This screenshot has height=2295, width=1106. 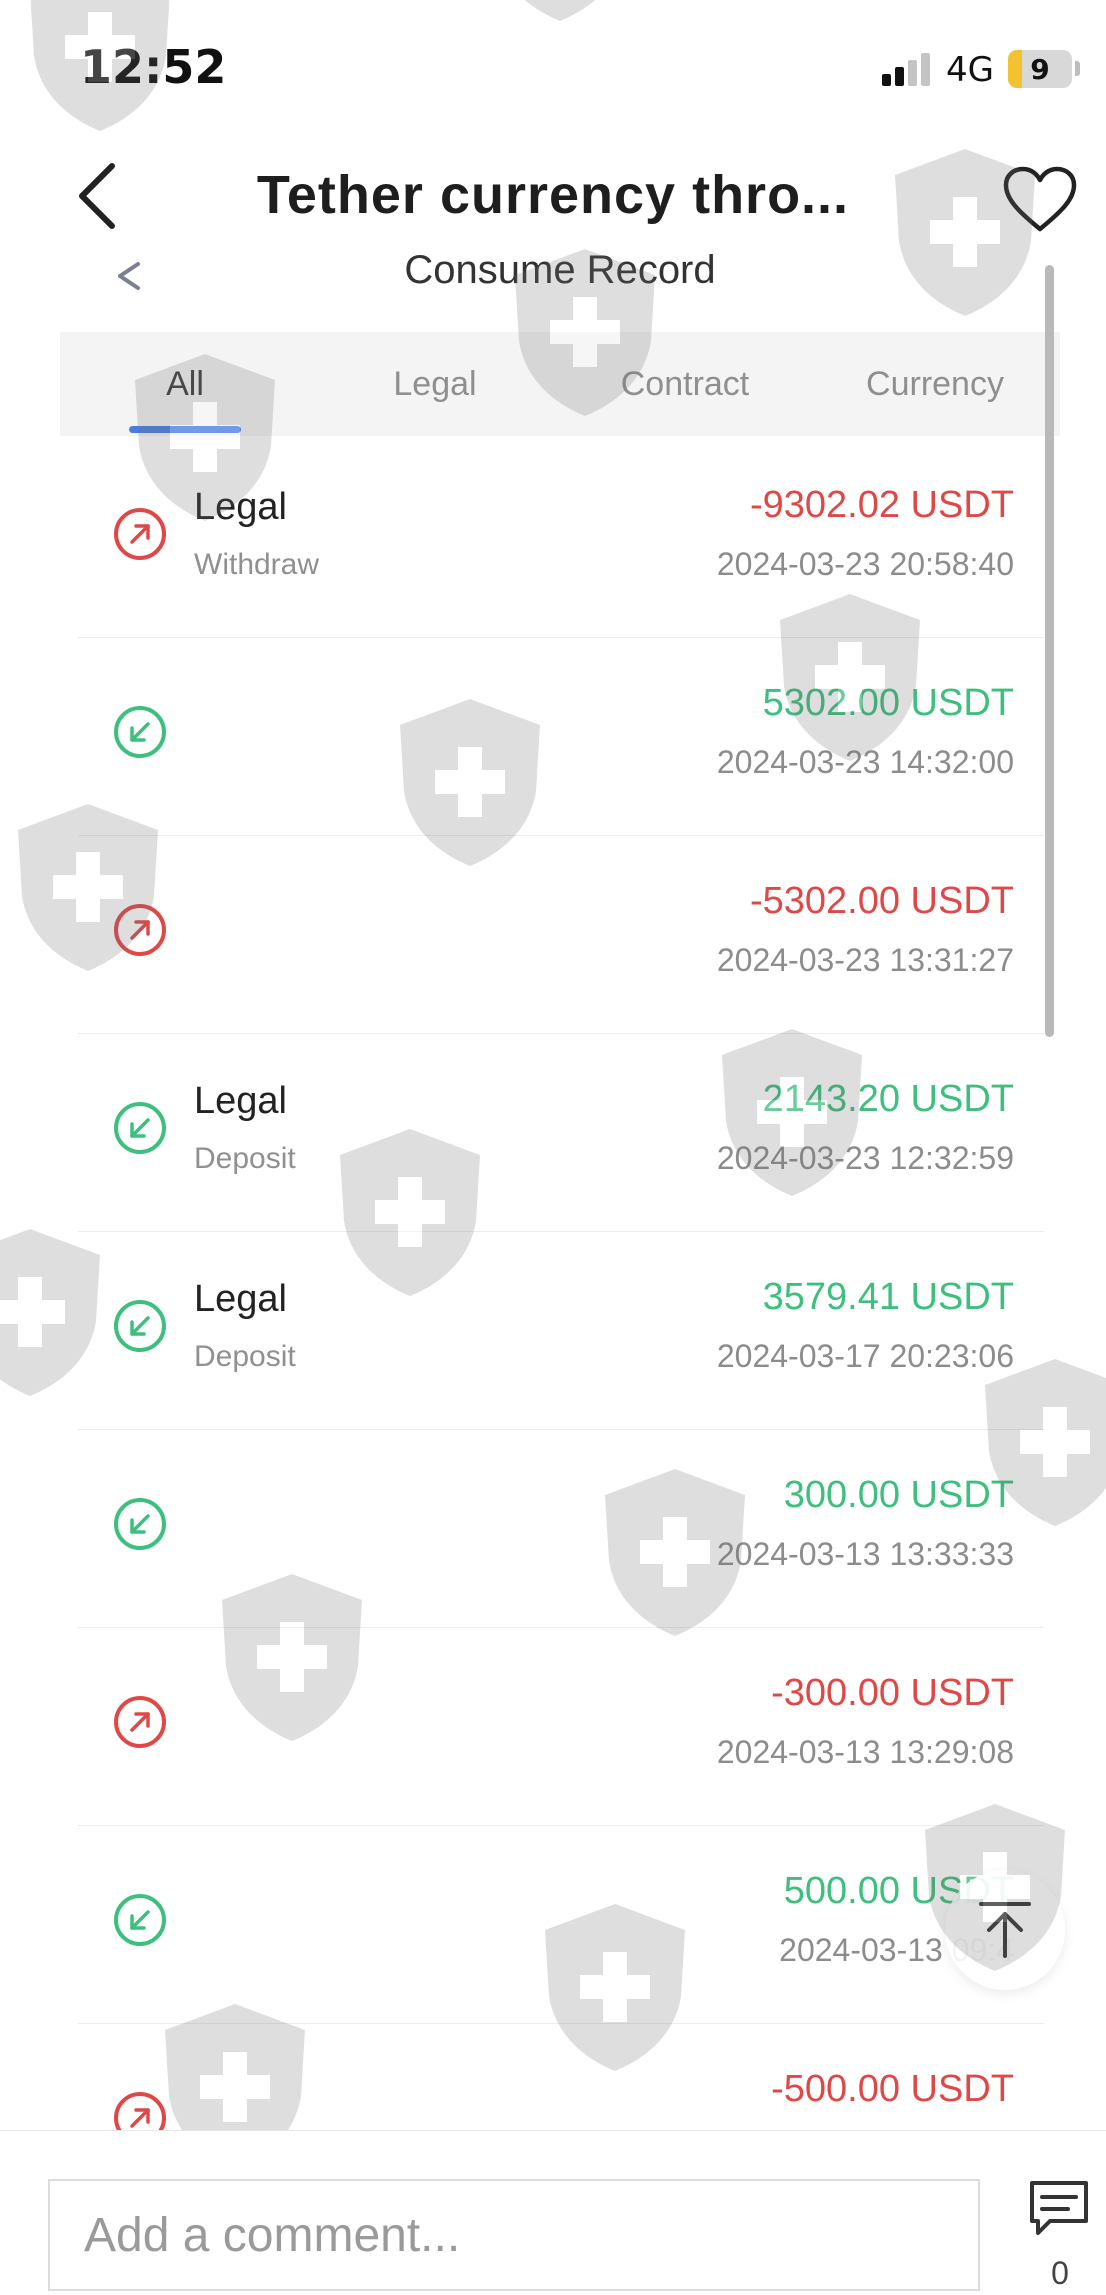 I want to click on heart-icon, so click(x=1040, y=199).